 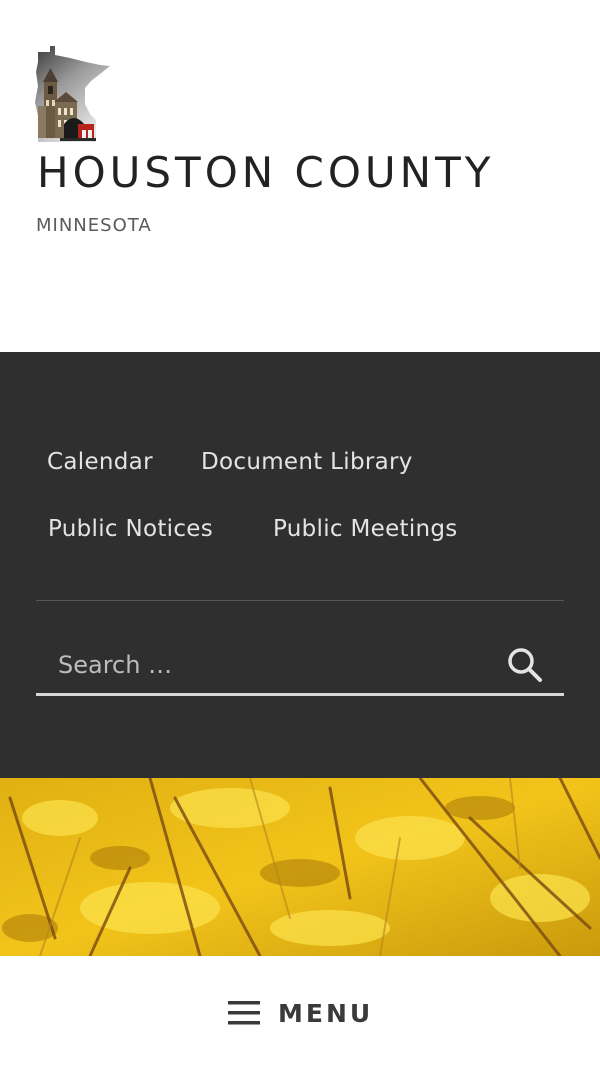 What do you see at coordinates (265, 172) in the screenshot?
I see `site-title: HOUSTON COUNTY` at bounding box center [265, 172].